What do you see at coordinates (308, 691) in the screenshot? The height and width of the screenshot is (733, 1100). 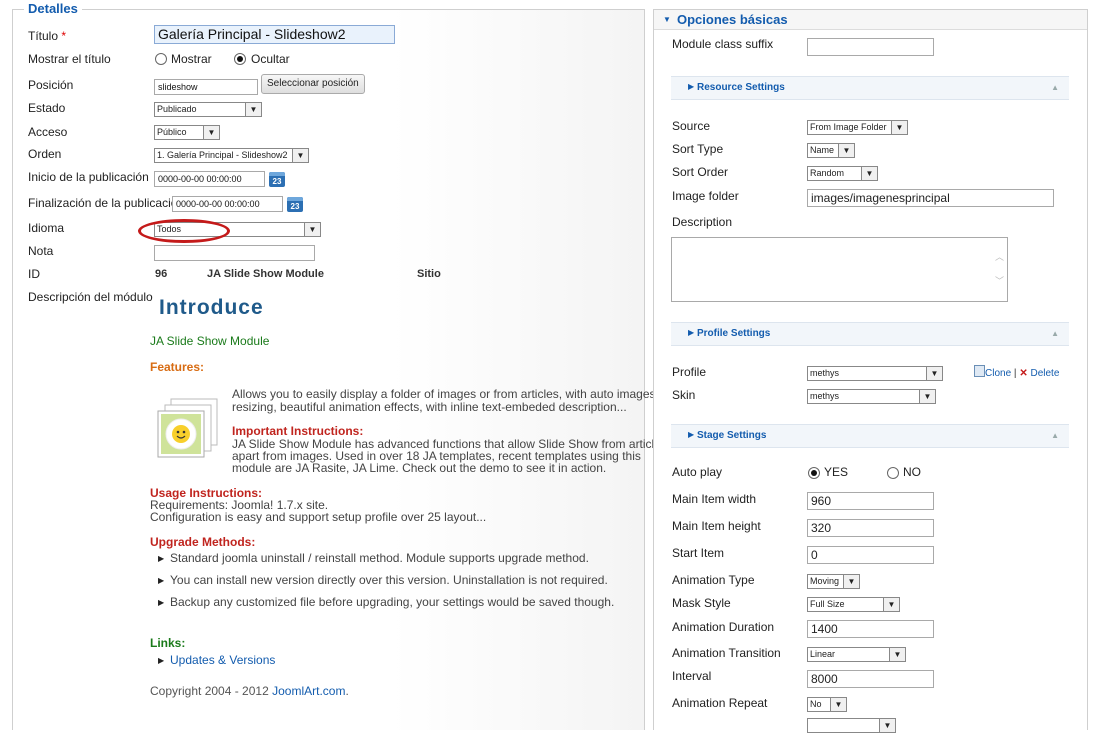 I see `joomlart-link: JoomlArt.com` at bounding box center [308, 691].